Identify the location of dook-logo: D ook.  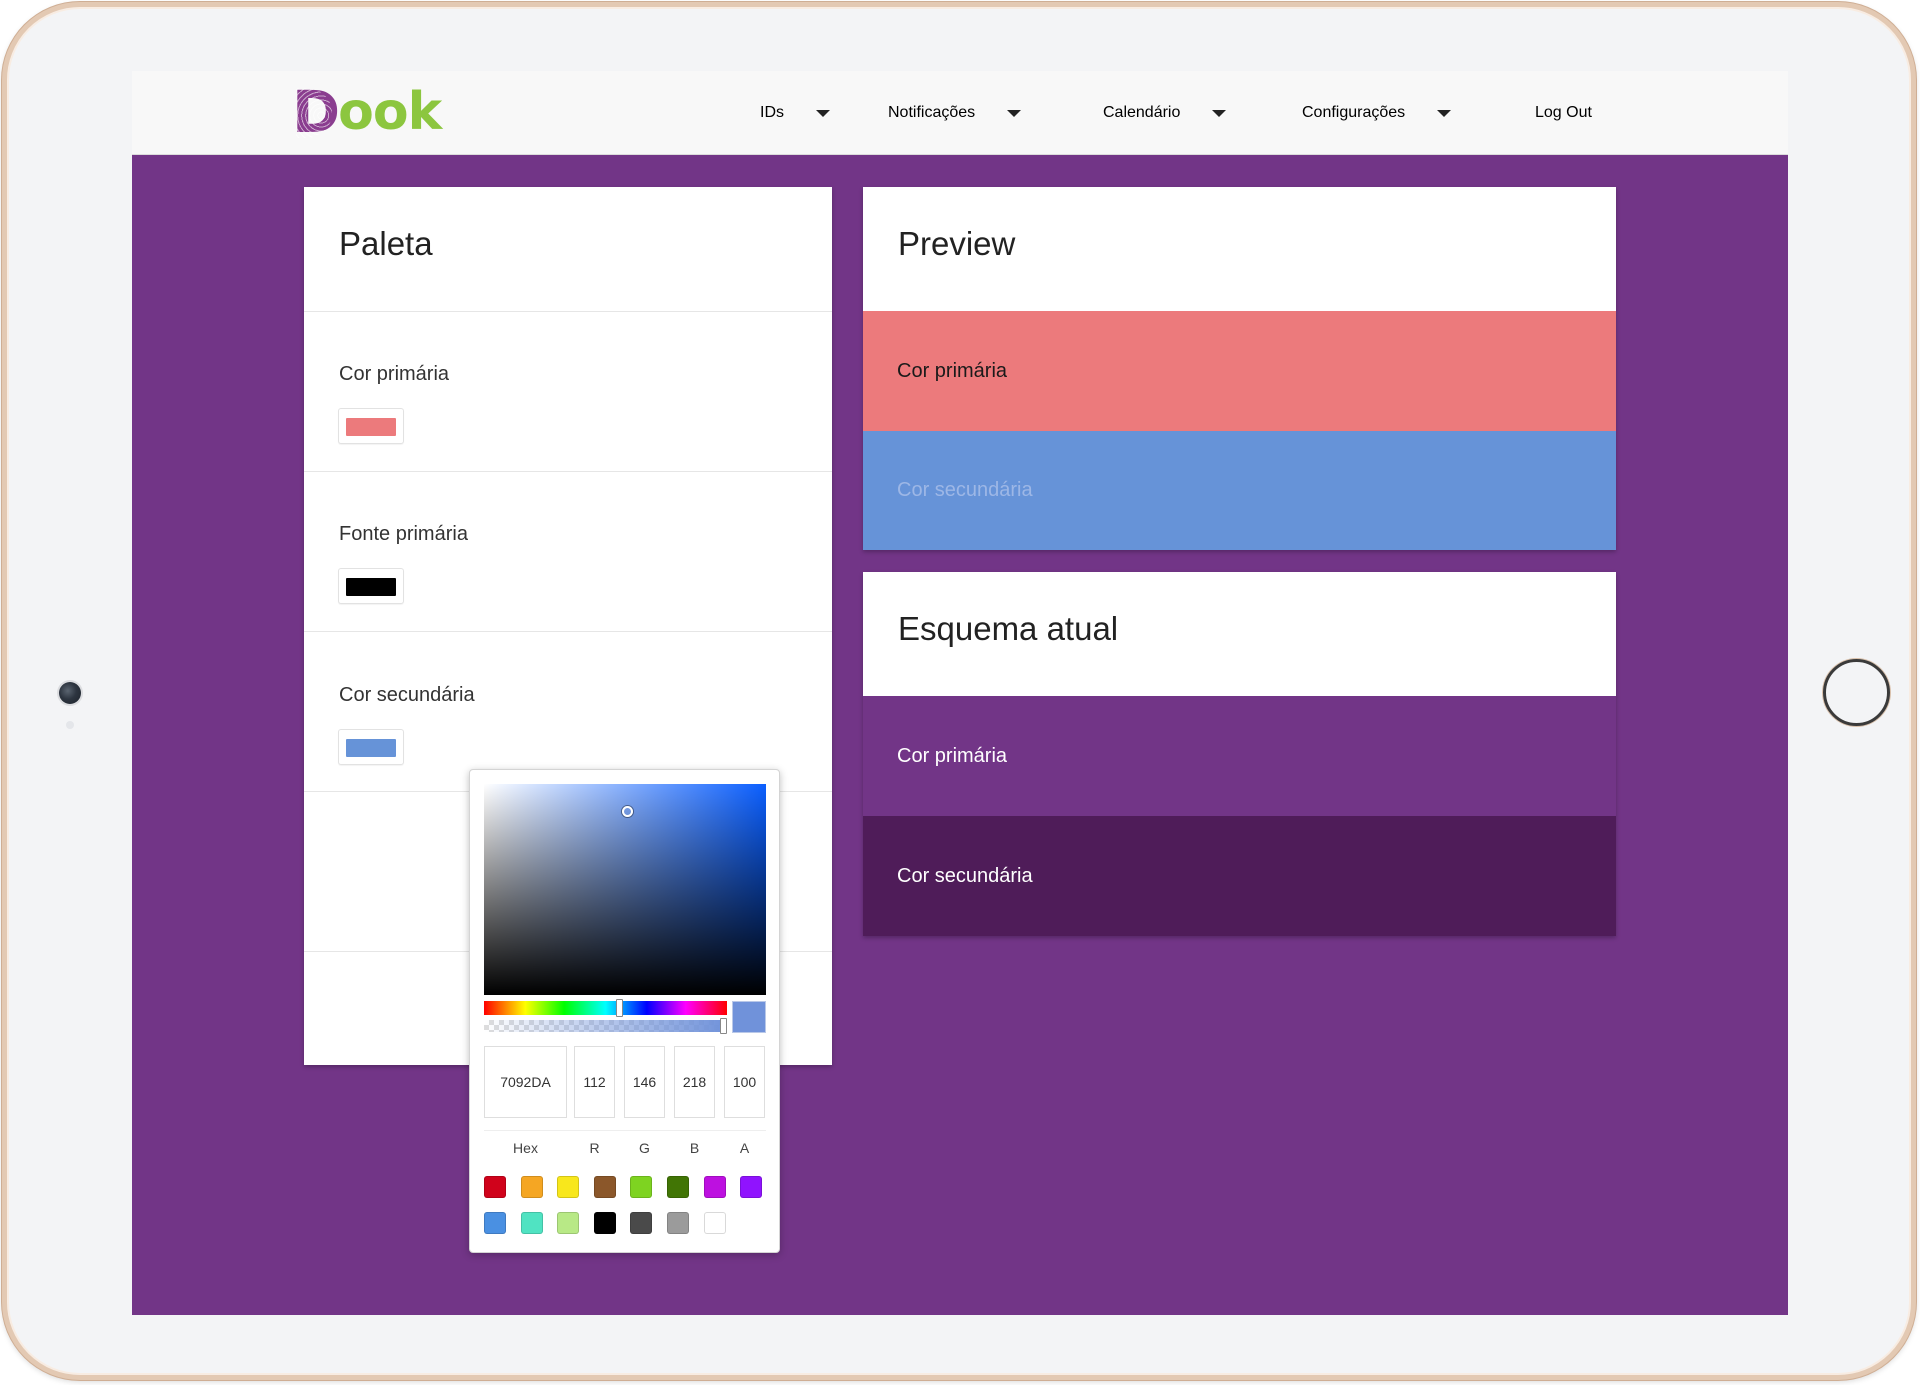
(367, 112).